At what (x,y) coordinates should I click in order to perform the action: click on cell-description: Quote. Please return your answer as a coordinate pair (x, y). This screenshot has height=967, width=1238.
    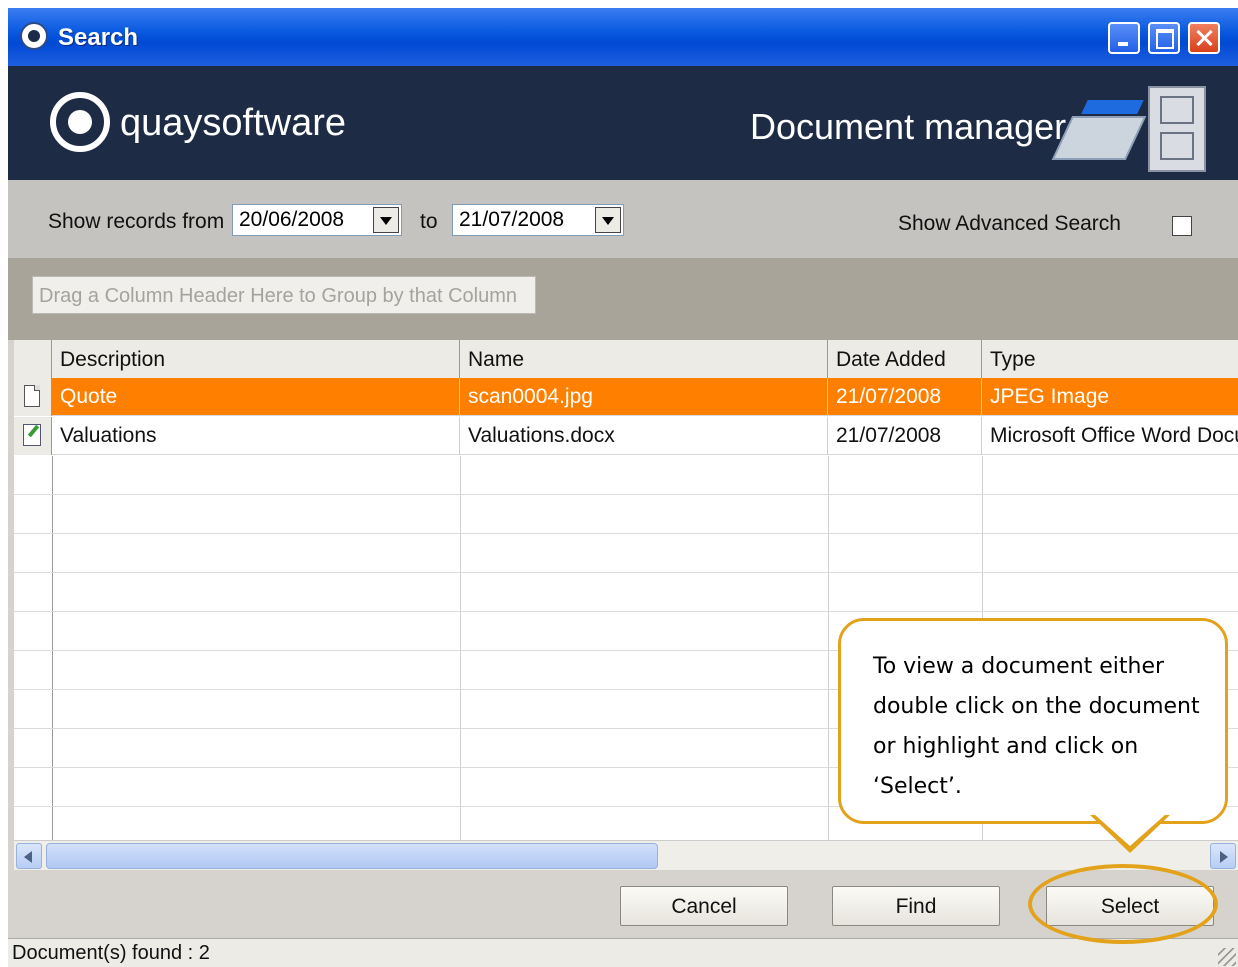
    Looking at the image, I should click on (256, 397).